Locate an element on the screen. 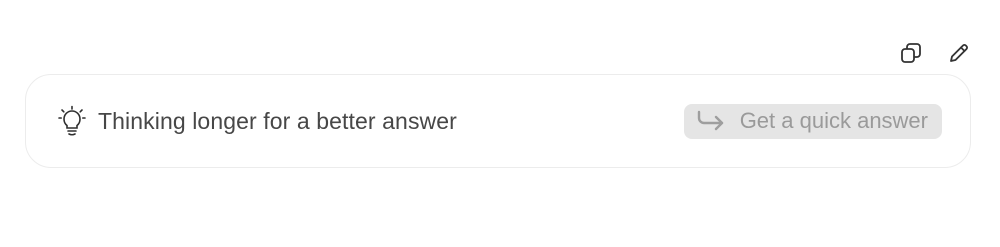  message-actions is located at coordinates (935, 53).